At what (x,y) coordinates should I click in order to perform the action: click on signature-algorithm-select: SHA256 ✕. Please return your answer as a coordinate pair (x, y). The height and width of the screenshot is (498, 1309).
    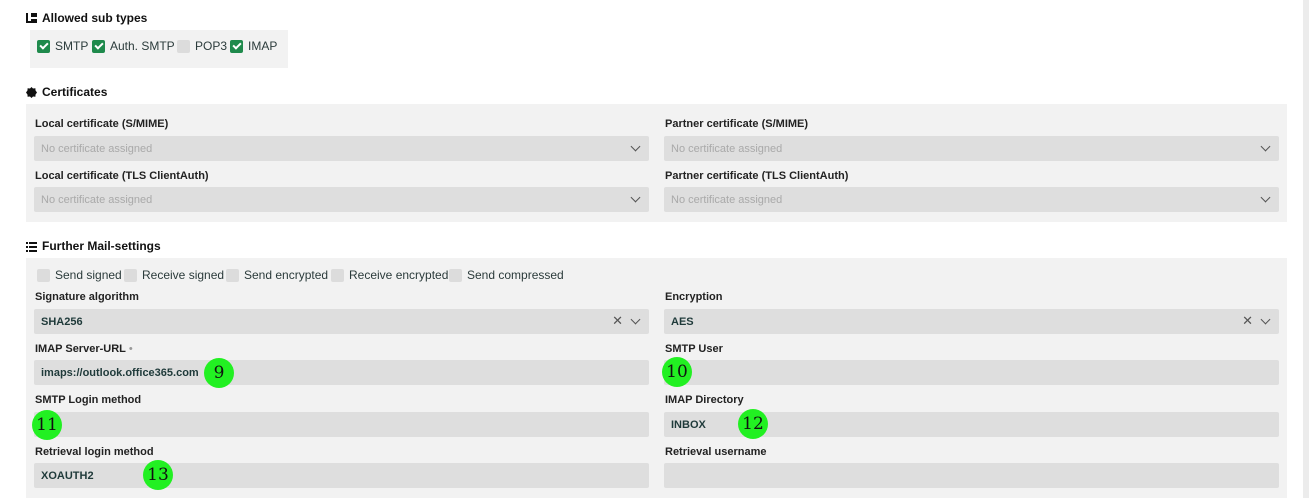
    Looking at the image, I should click on (341, 321).